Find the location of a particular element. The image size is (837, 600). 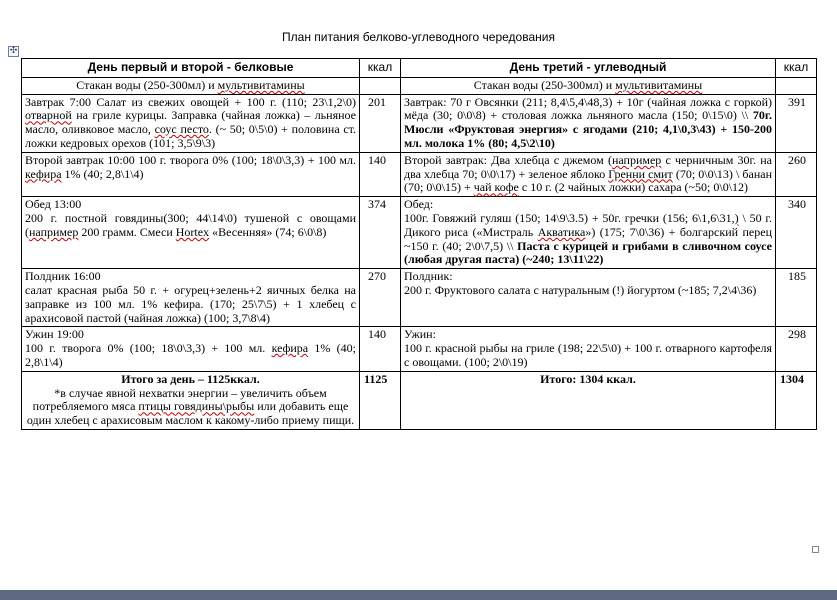

totals-carb: Итого: 1304 ккал. is located at coordinates (588, 400).